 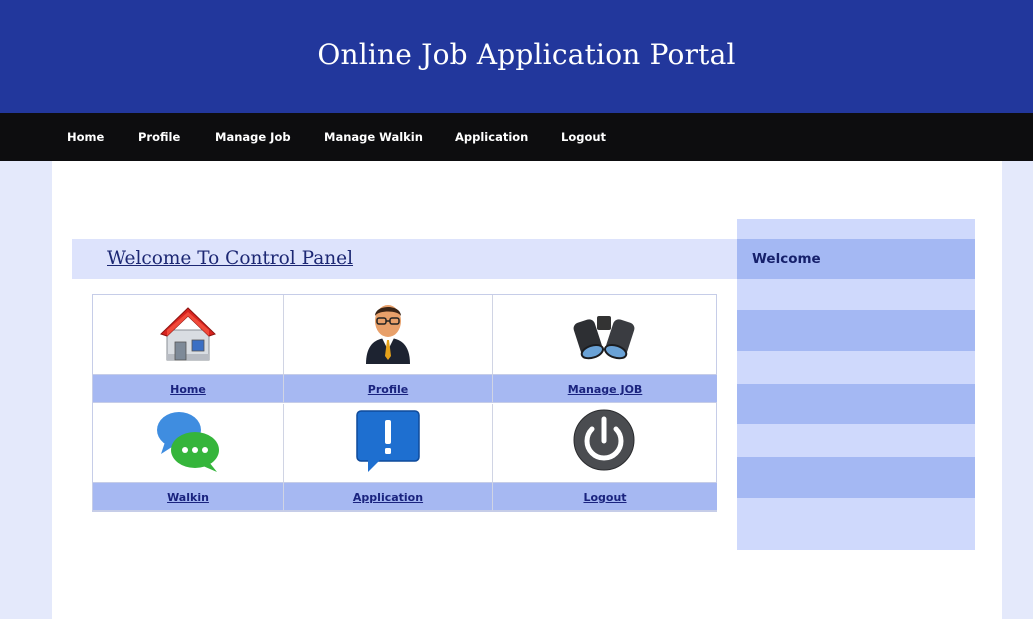 What do you see at coordinates (253, 137) in the screenshot?
I see `nav-manage-job: Manage Job` at bounding box center [253, 137].